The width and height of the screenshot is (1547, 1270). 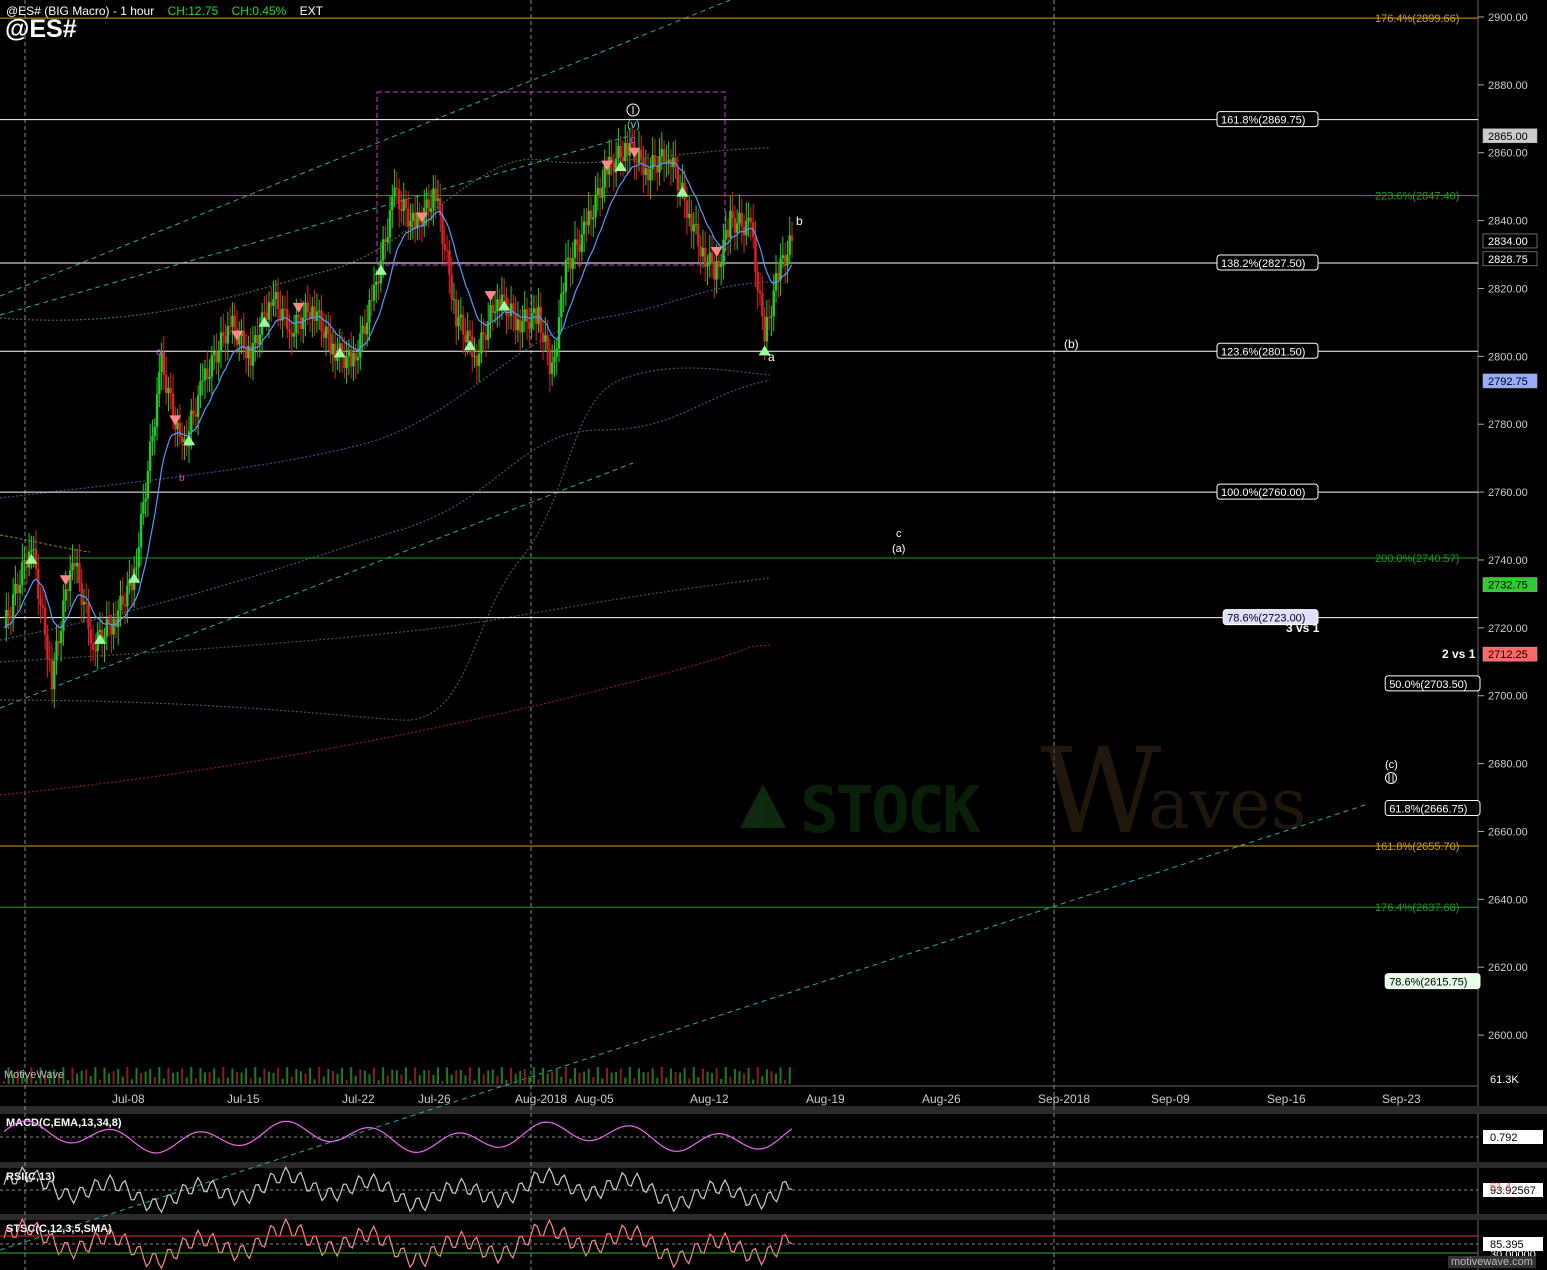 What do you see at coordinates (1508, 425) in the screenshot?
I see `y-tick-label: 2780.00` at bounding box center [1508, 425].